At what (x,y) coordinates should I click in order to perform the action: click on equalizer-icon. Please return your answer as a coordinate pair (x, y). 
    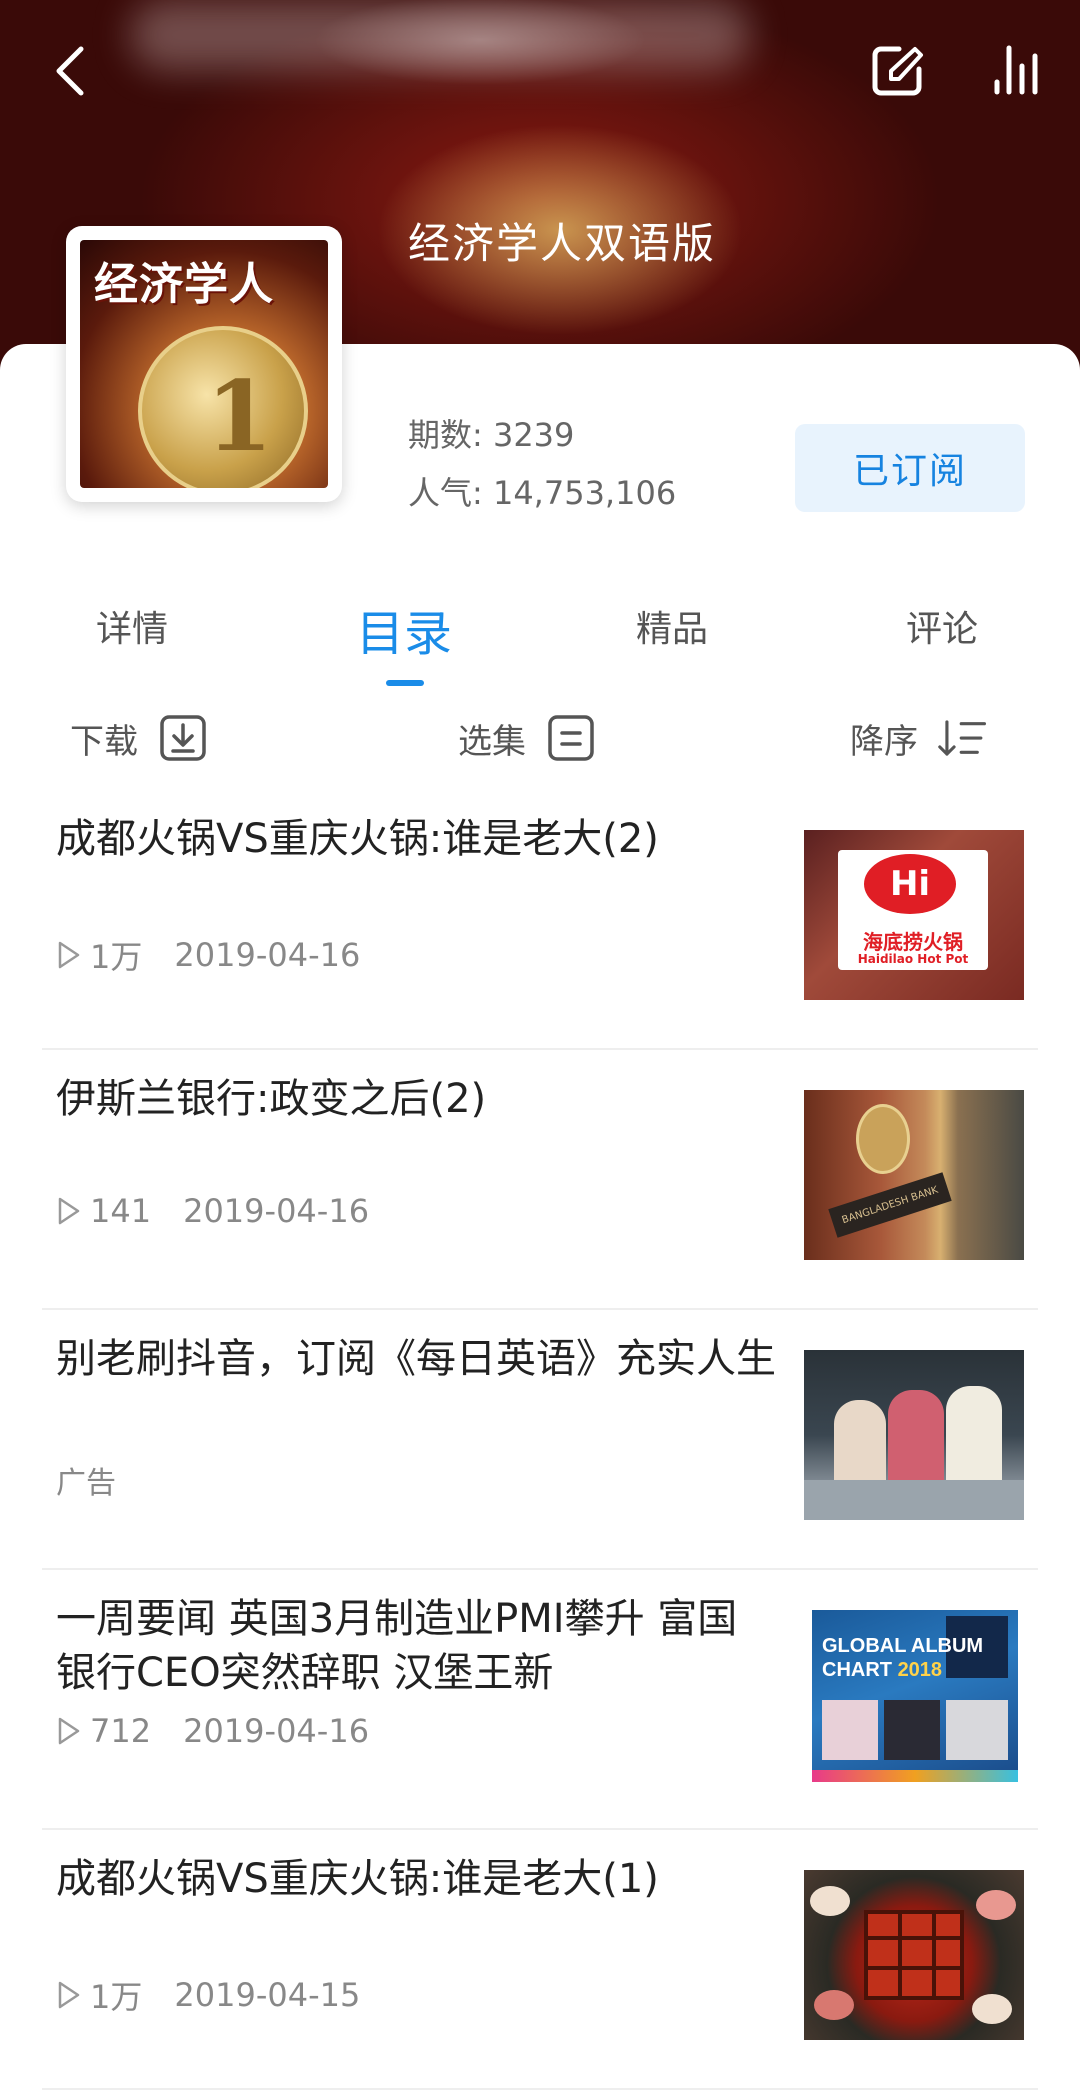
    Looking at the image, I should click on (1016, 70).